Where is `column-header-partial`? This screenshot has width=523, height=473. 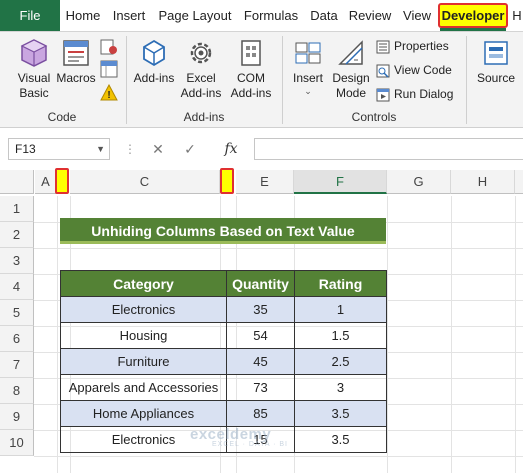 column-header-partial is located at coordinates (519, 182).